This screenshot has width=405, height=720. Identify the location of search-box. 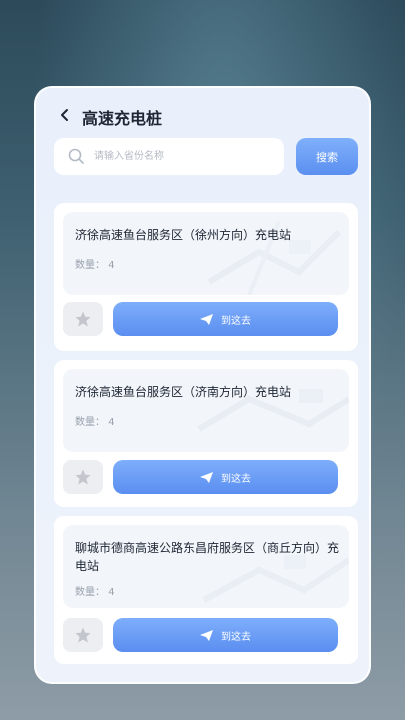
(169, 156).